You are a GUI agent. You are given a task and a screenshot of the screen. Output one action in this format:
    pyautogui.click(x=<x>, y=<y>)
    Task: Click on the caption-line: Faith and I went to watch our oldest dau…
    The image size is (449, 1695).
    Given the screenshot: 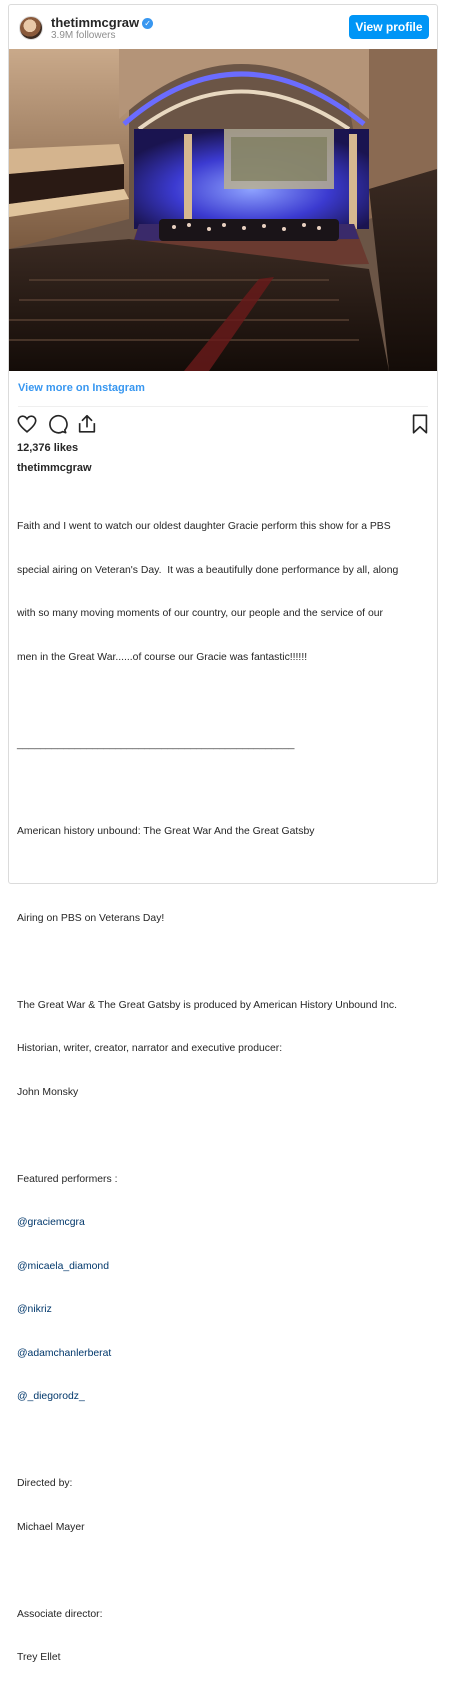 What is the action you would take?
    pyautogui.click(x=204, y=526)
    